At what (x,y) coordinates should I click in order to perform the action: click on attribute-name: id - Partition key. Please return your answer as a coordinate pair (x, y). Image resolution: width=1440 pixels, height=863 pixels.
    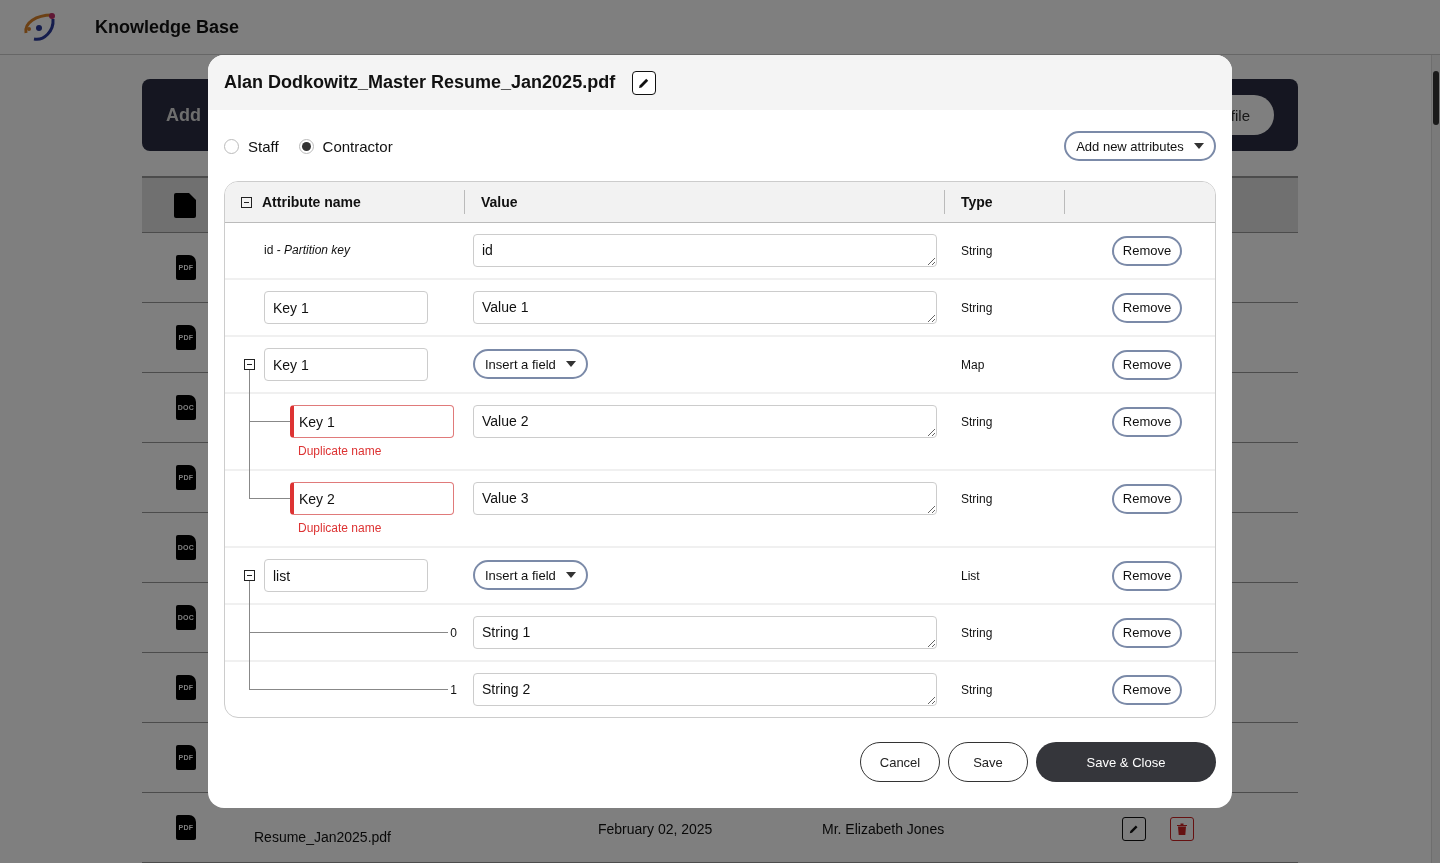
    Looking at the image, I should click on (307, 250).